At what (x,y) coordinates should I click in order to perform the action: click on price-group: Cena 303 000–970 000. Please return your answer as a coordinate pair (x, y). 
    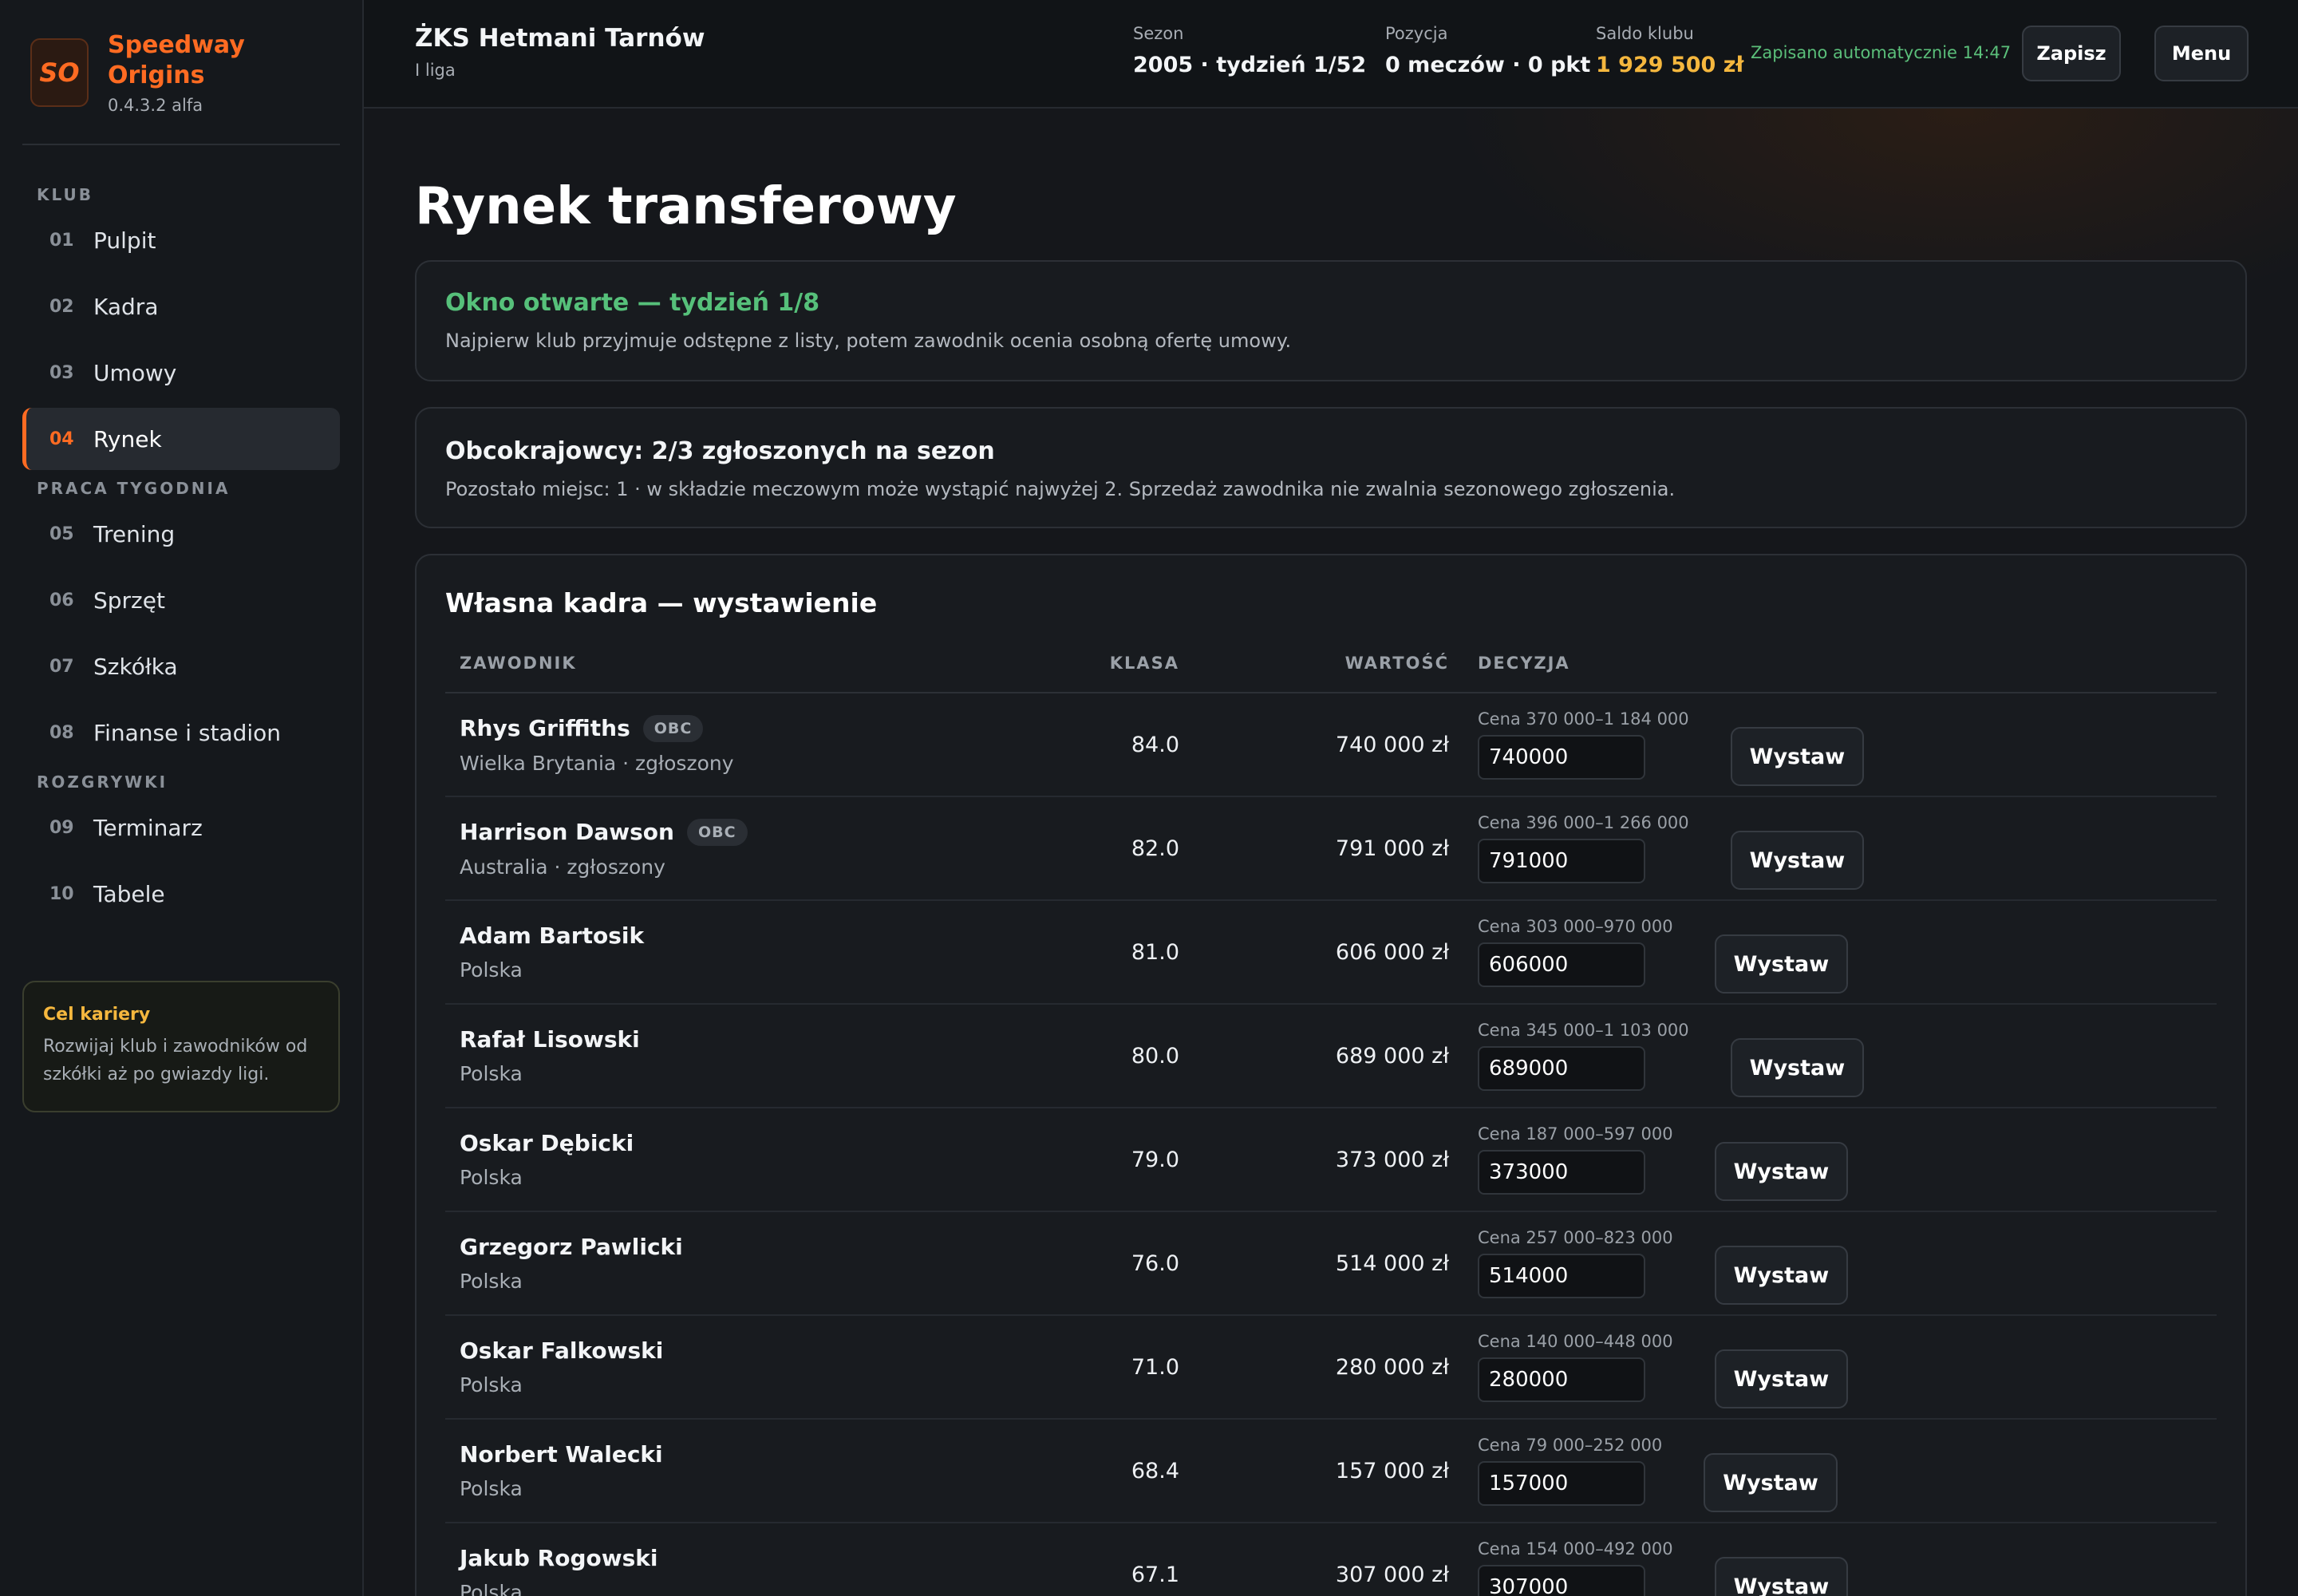
    Looking at the image, I should click on (1575, 952).